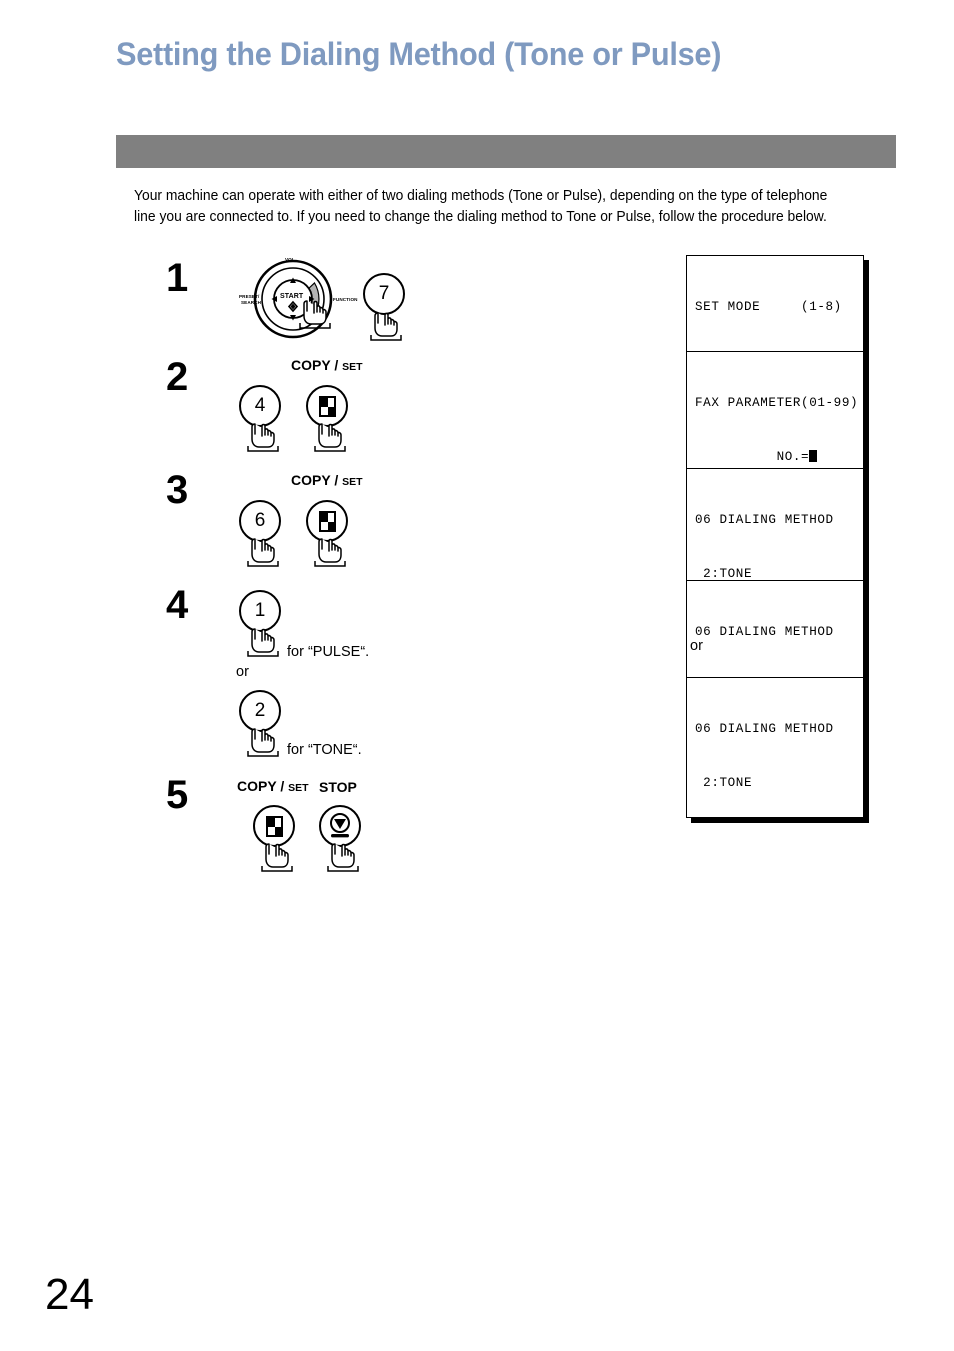 This screenshot has width=954, height=1351. What do you see at coordinates (249, 296) in the screenshot?
I see `dial-preset-label: PRESET/` at bounding box center [249, 296].